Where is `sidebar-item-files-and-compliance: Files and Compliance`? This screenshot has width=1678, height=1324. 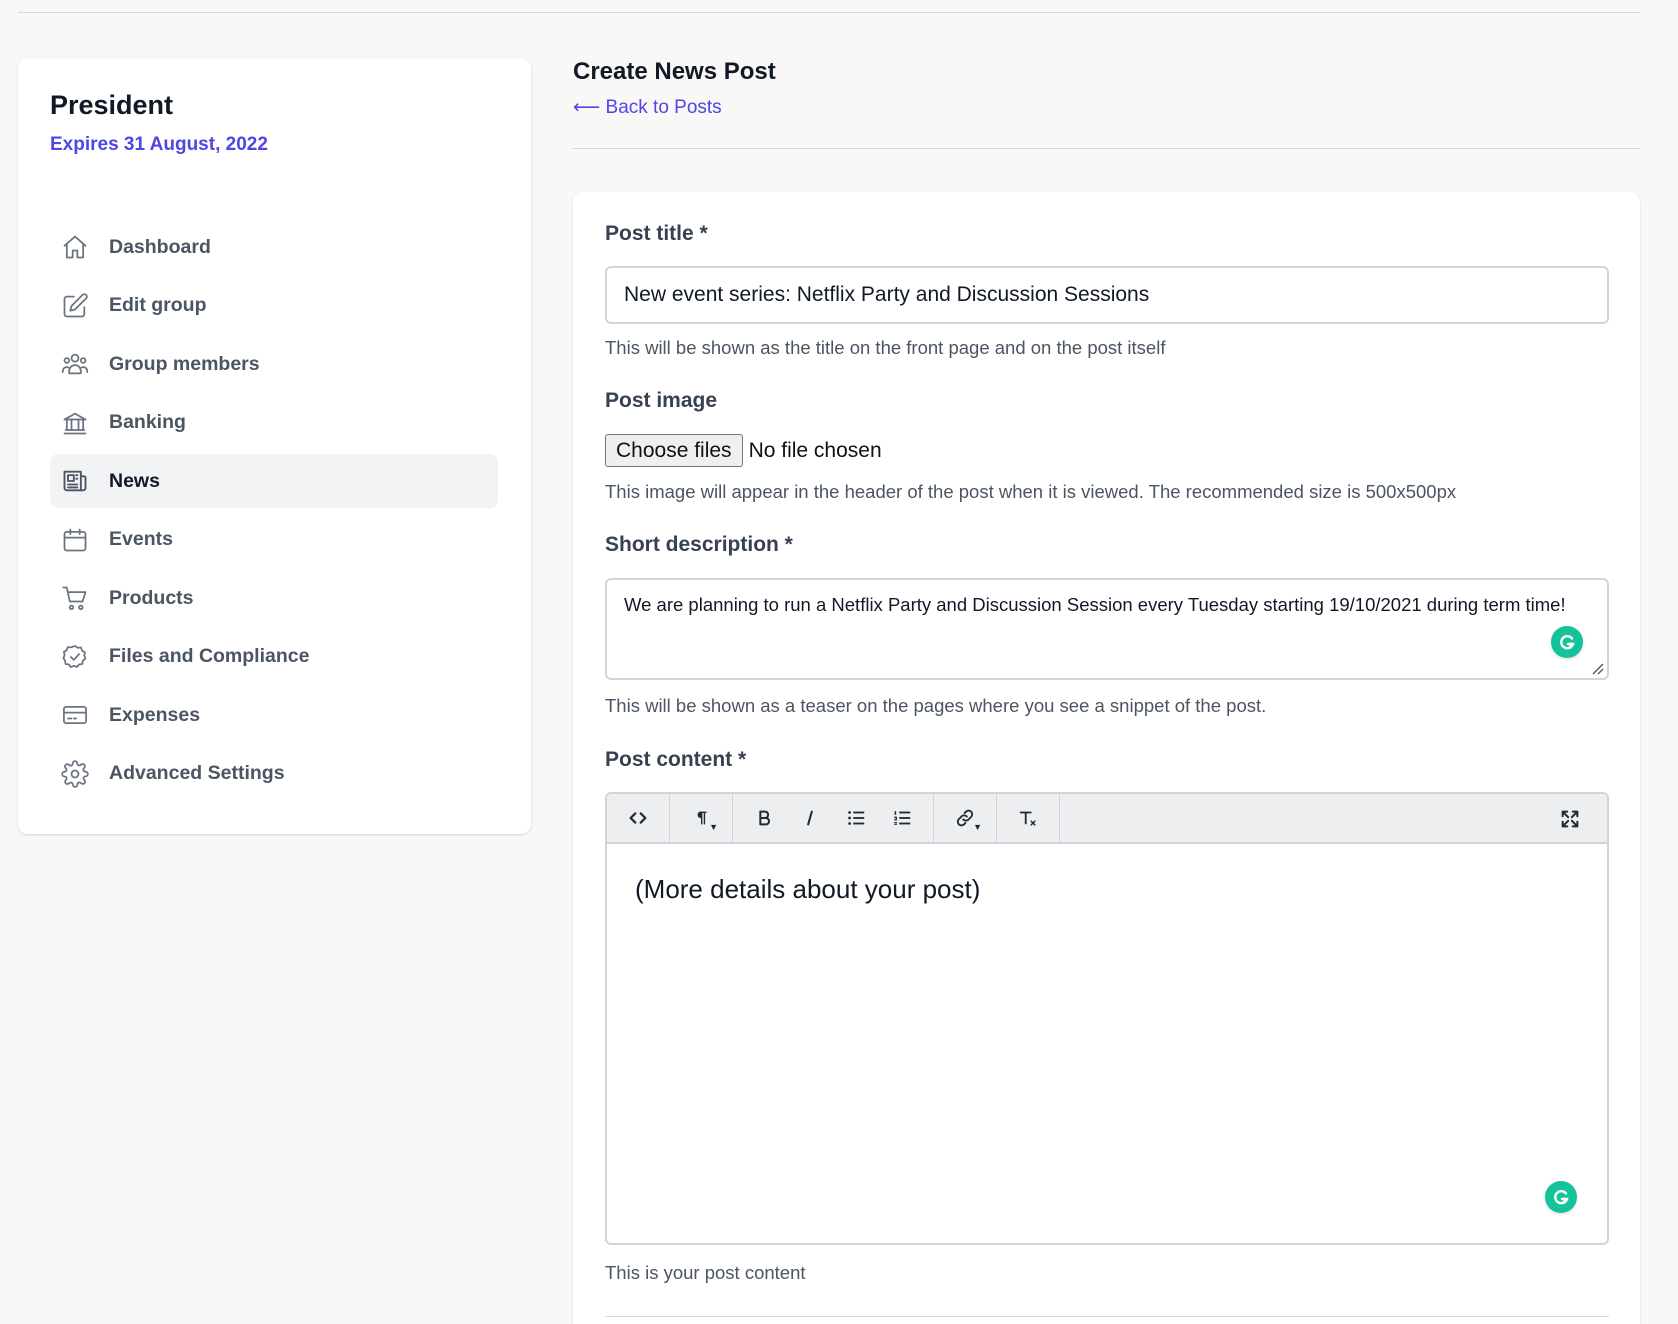
sidebar-item-files-and-compliance: Files and Compliance is located at coordinates (274, 657).